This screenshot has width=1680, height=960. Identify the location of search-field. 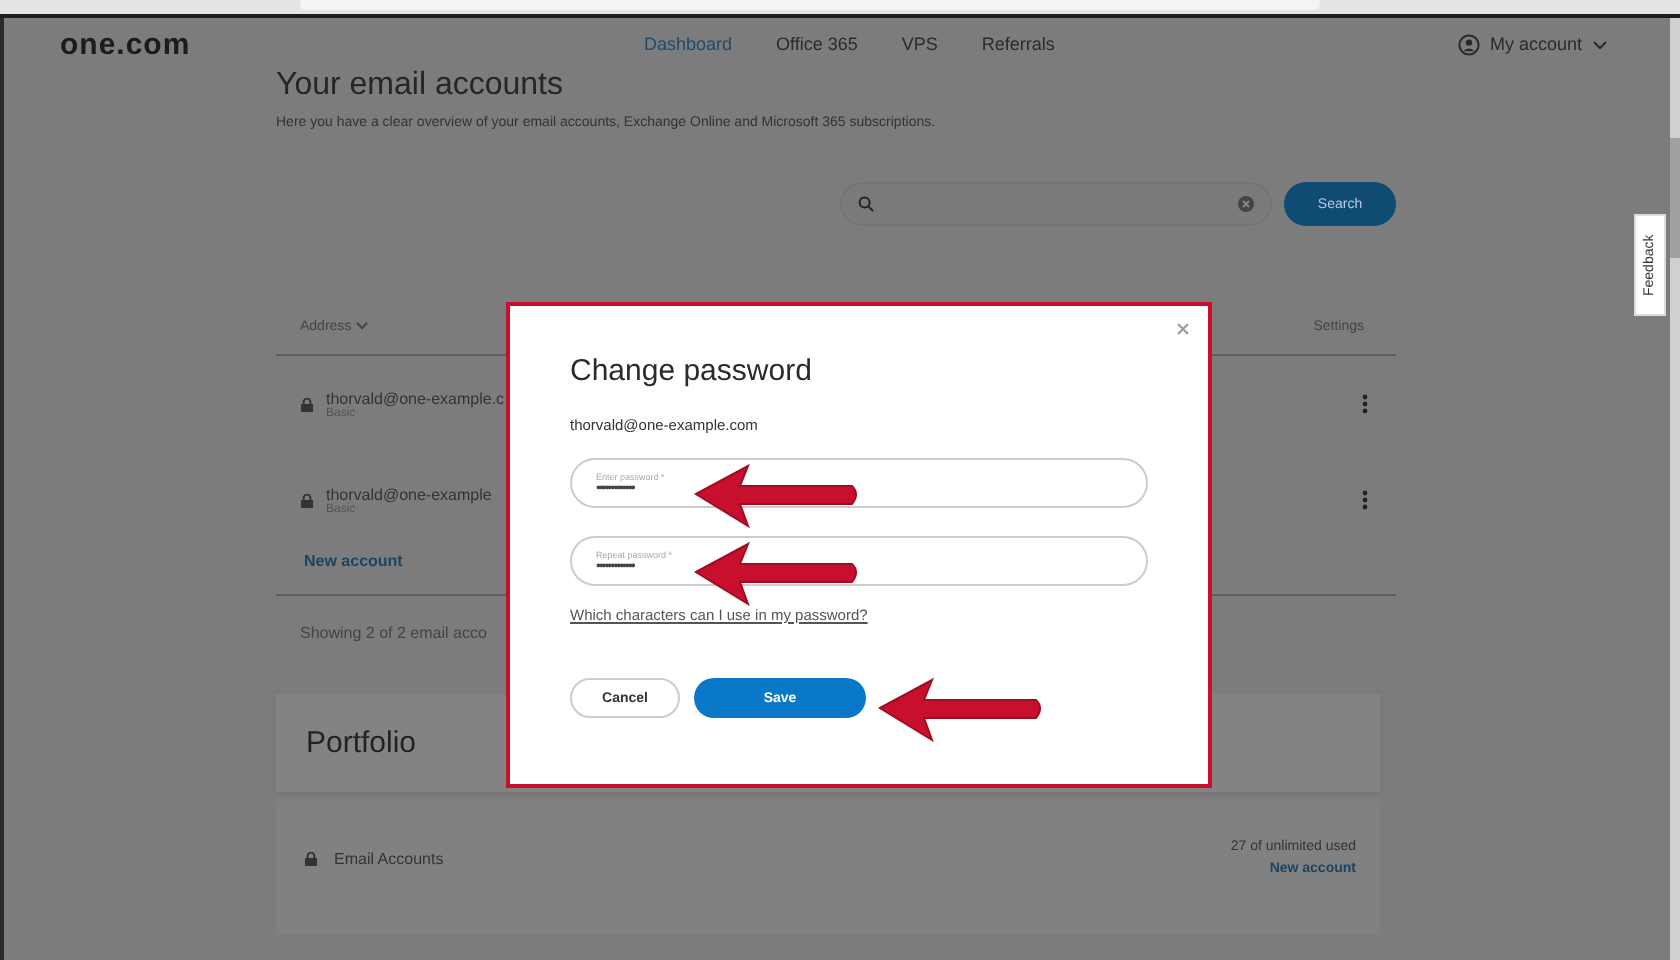
(1056, 204).